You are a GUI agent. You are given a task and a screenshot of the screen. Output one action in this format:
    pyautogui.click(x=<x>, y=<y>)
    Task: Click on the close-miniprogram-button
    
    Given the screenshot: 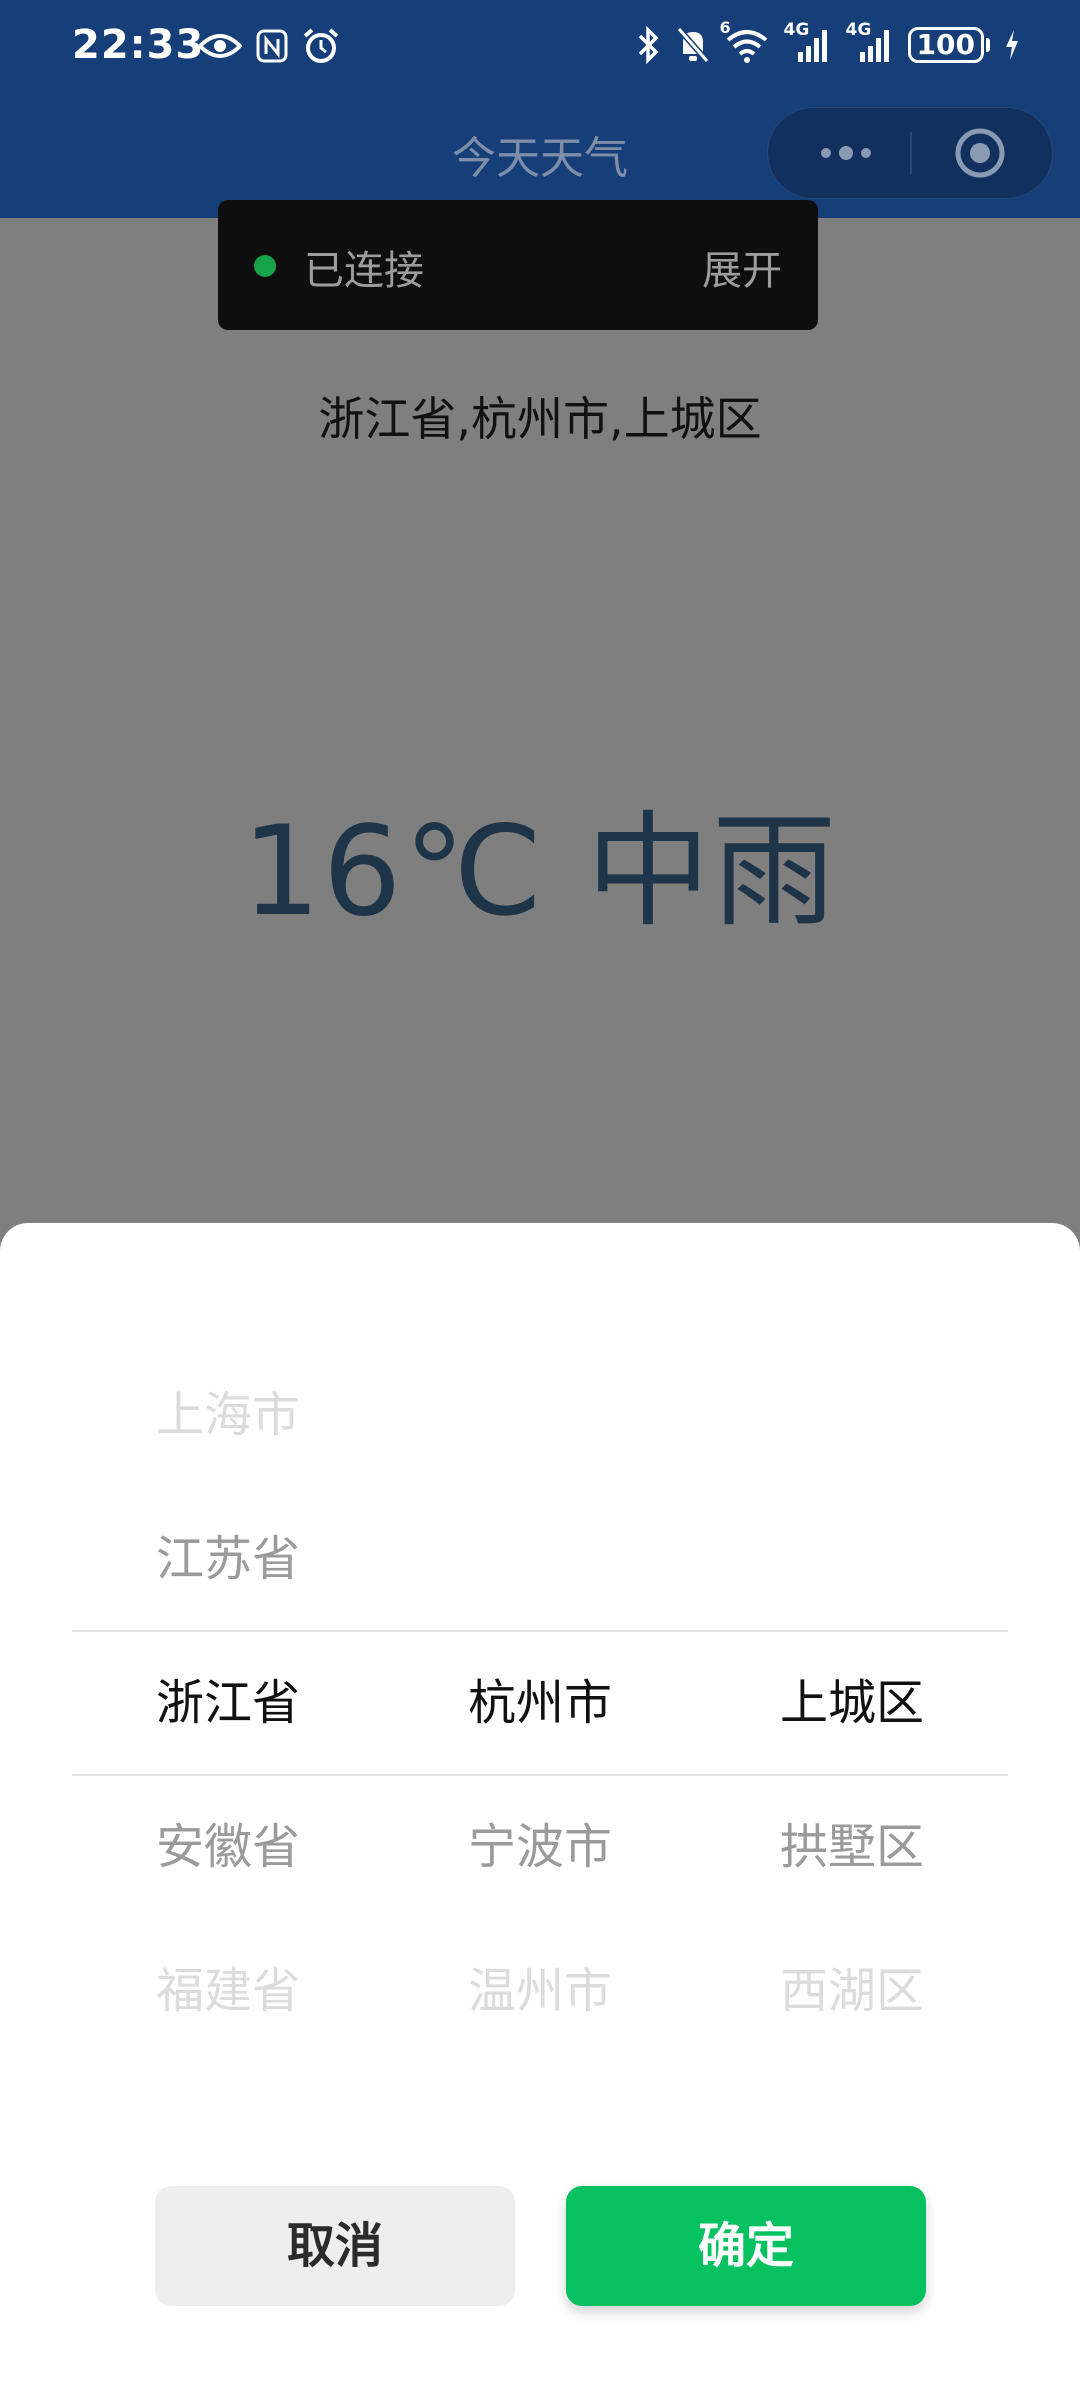 What is the action you would take?
    pyautogui.click(x=980, y=153)
    